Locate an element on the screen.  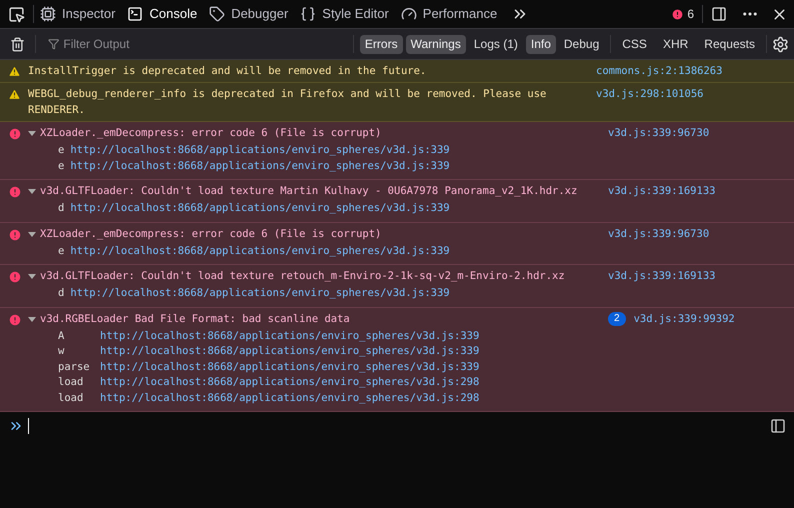
sidebar-toggle-icon is located at coordinates (778, 426).